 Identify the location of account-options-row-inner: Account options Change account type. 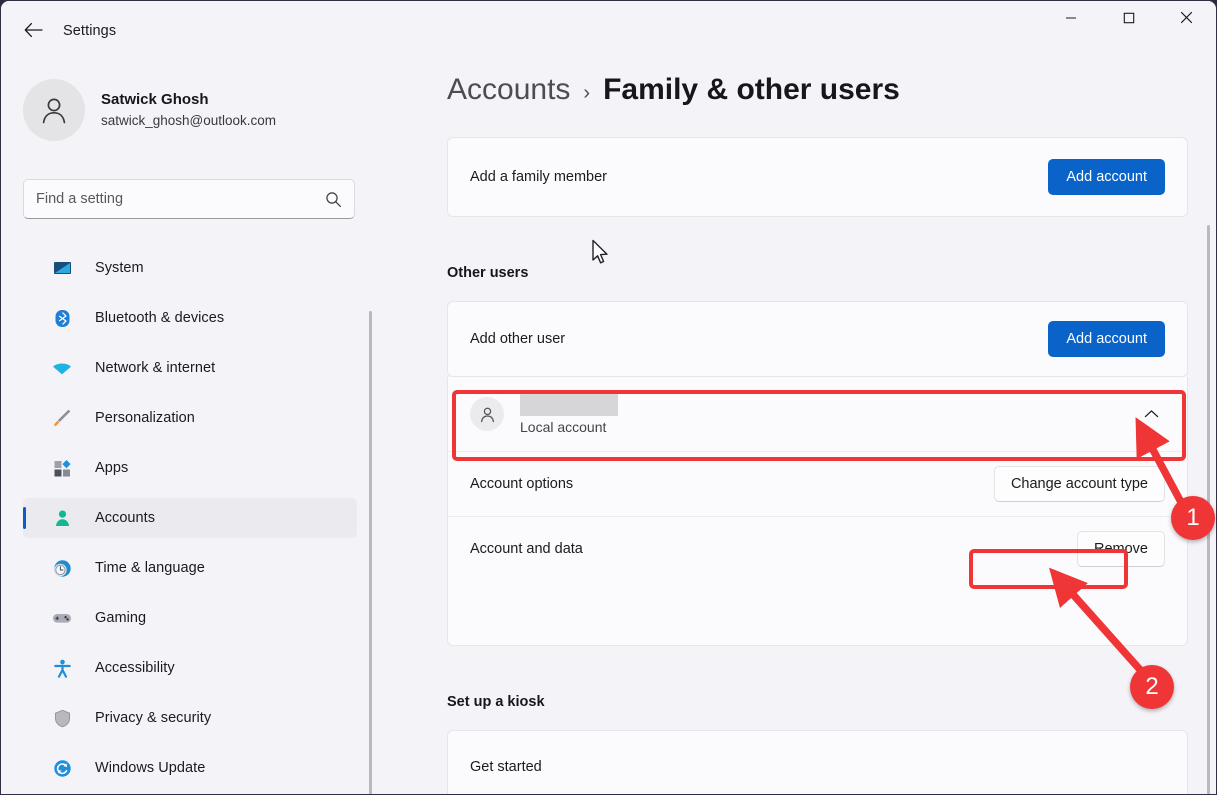
(817, 484).